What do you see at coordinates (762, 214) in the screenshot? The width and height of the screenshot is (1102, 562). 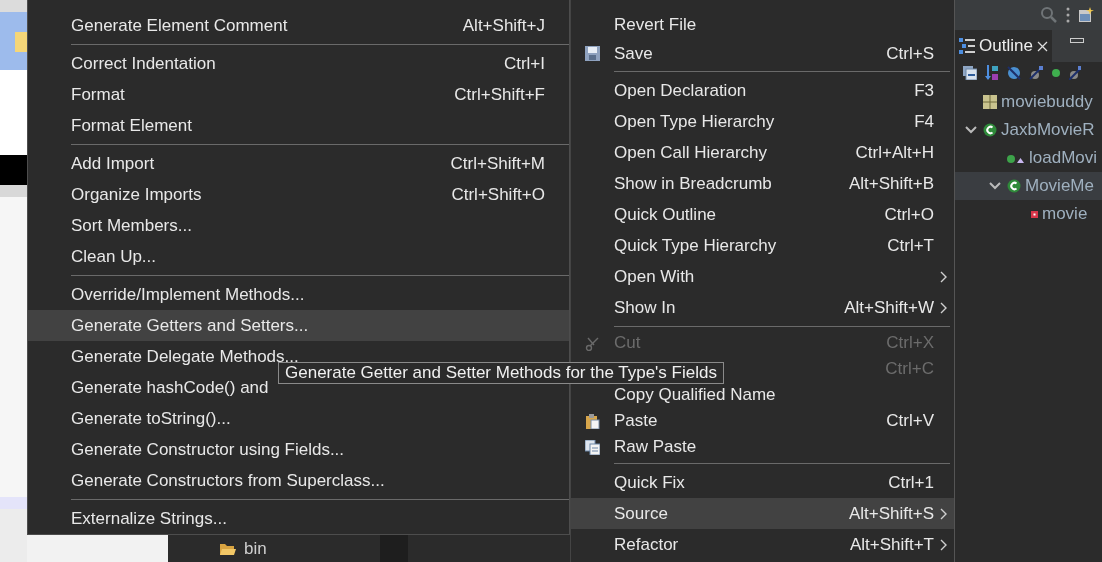 I see `menu-item: Quick Outline Ctrl+O` at bounding box center [762, 214].